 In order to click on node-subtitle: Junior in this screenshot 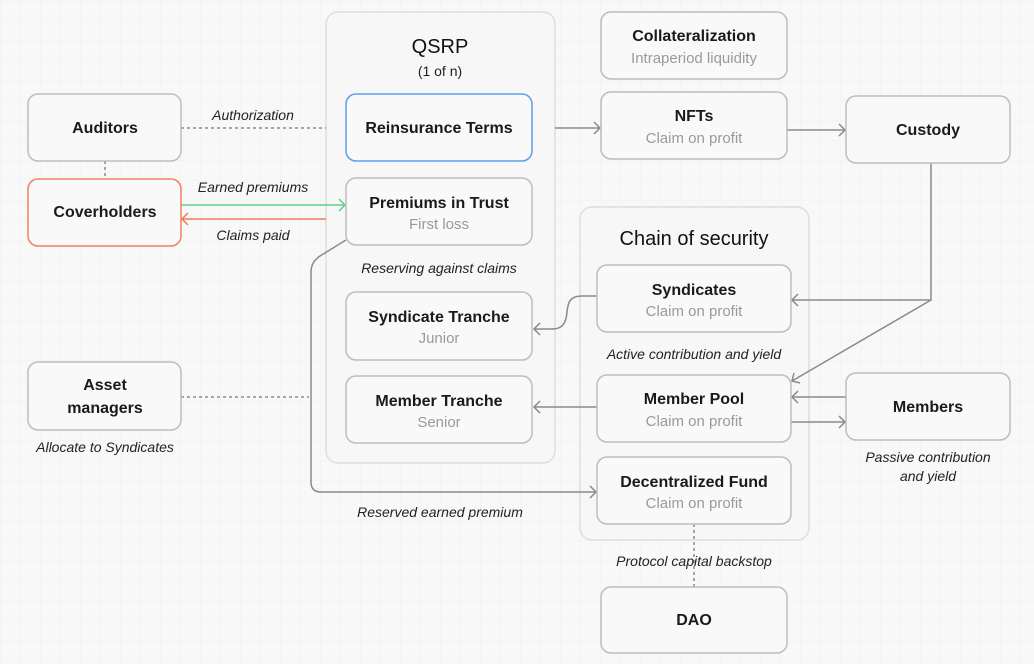, I will do `click(439, 338)`.